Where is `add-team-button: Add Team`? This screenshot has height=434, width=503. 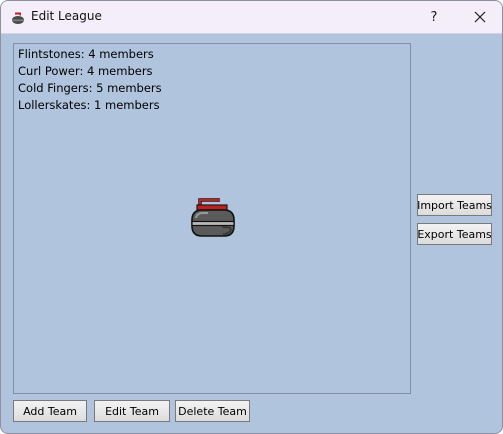 add-team-button: Add Team is located at coordinates (50, 411).